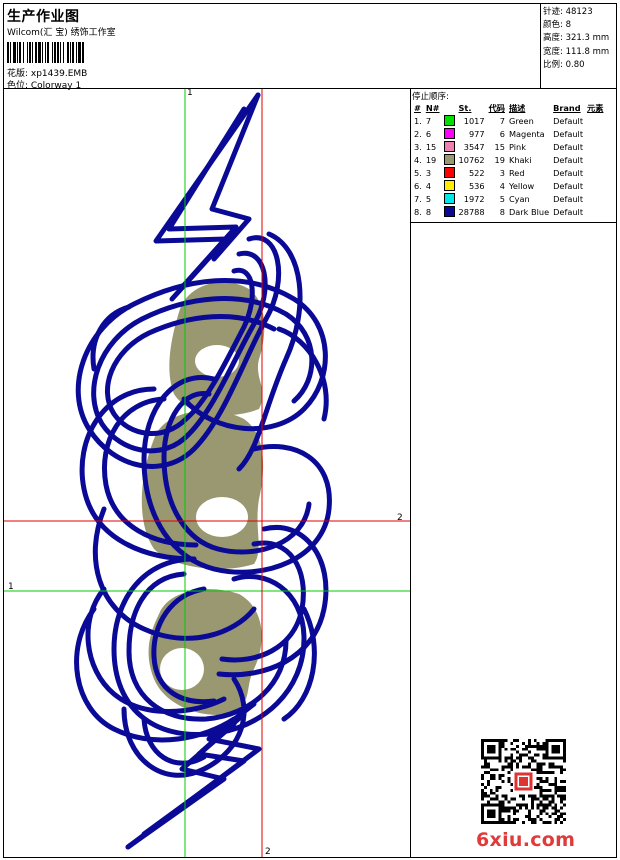  What do you see at coordinates (526, 840) in the screenshot?
I see `watermark-logo: 6xiu.com` at bounding box center [526, 840].